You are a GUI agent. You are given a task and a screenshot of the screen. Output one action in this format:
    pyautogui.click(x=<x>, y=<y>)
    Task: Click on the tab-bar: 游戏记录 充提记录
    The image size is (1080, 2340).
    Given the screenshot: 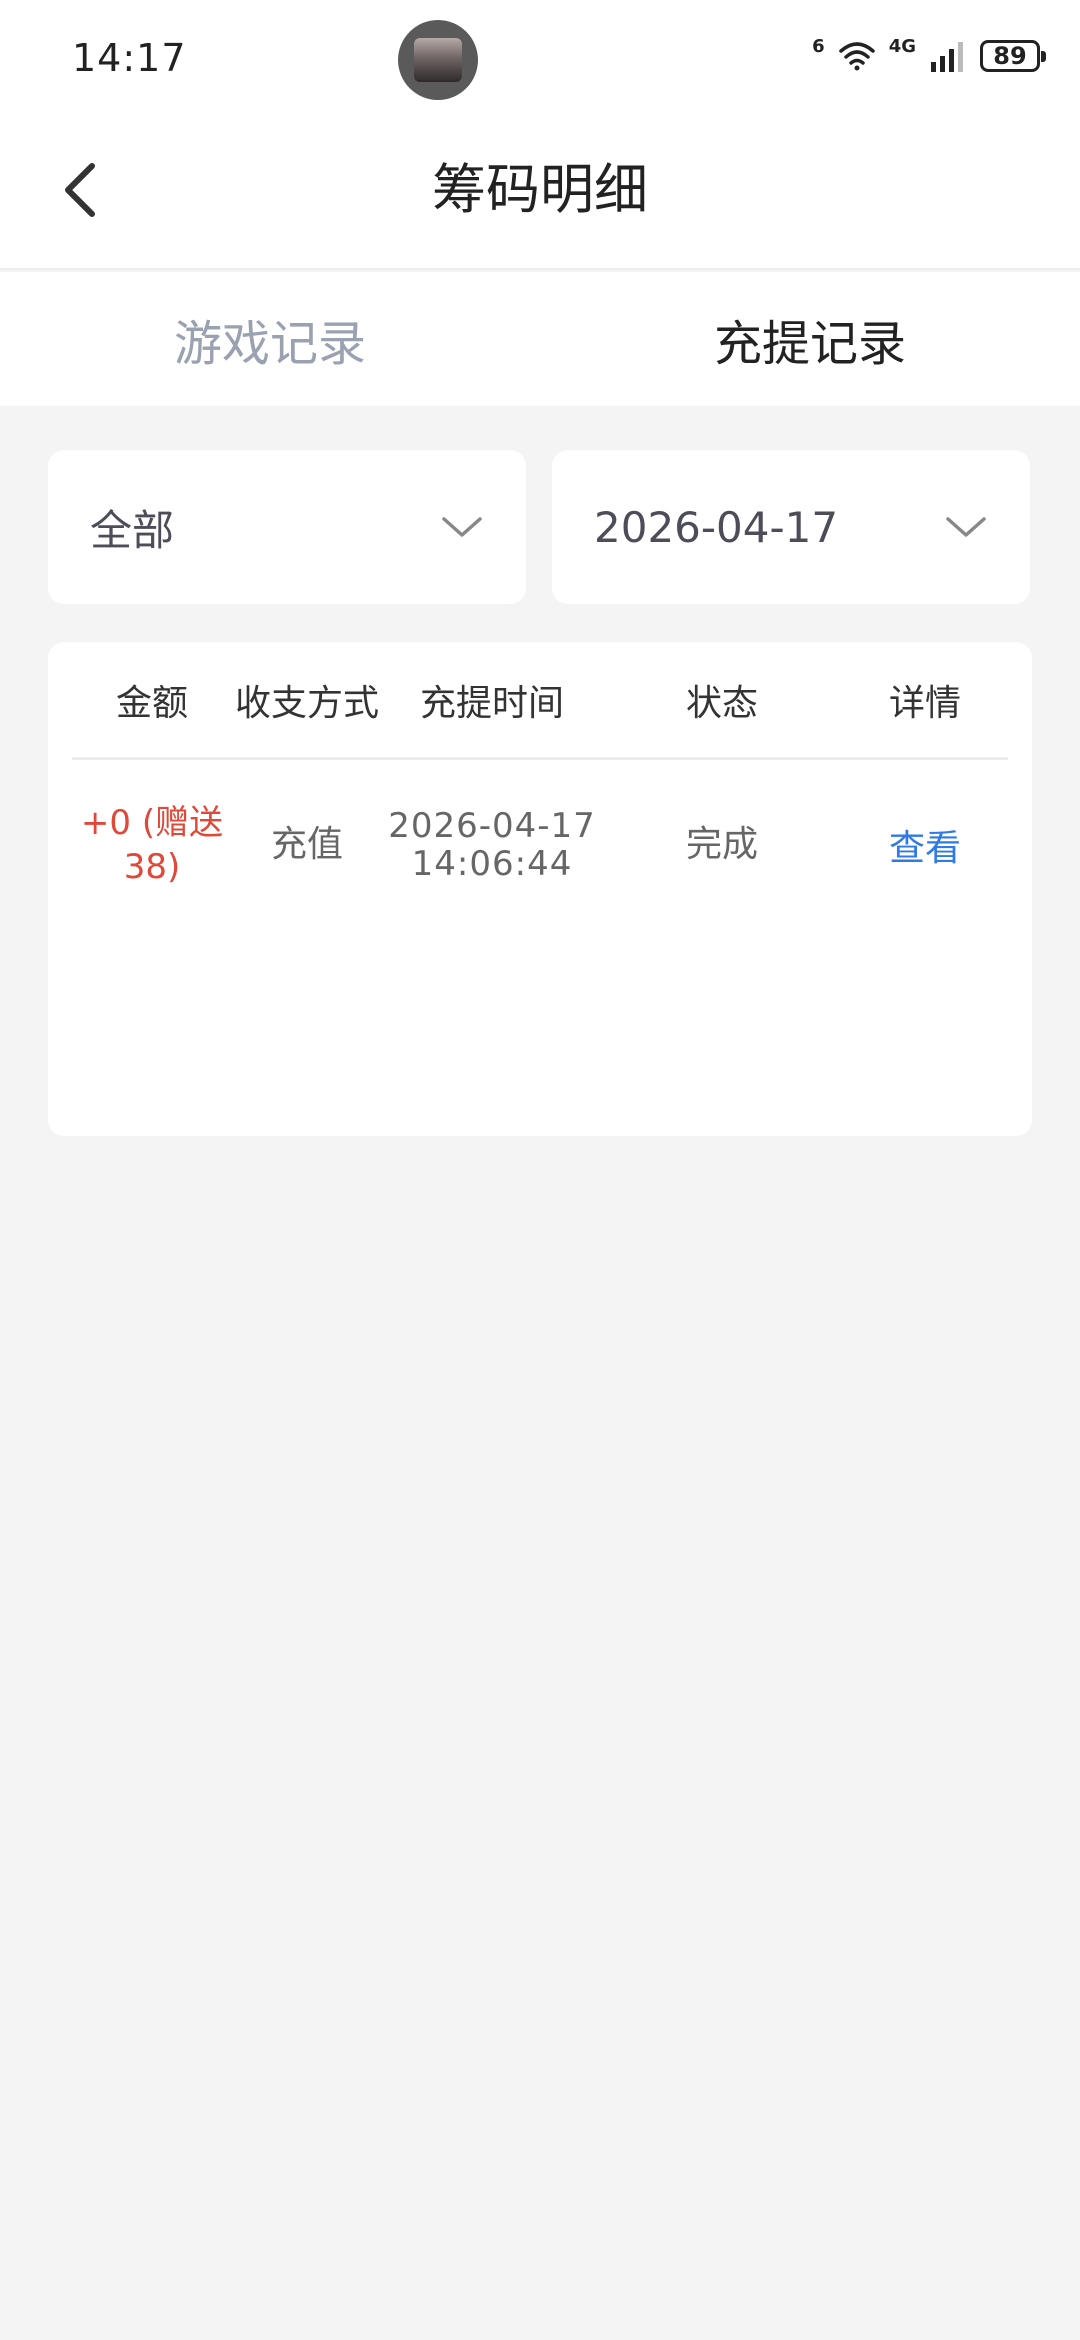 What is the action you would take?
    pyautogui.click(x=540, y=339)
    